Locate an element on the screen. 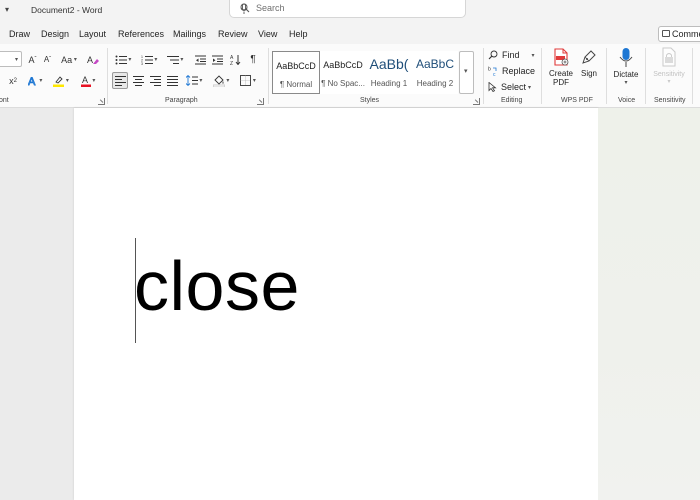 The height and width of the screenshot is (500, 700). font-color-dropdown-icon: ▾ is located at coordinates (93, 81).